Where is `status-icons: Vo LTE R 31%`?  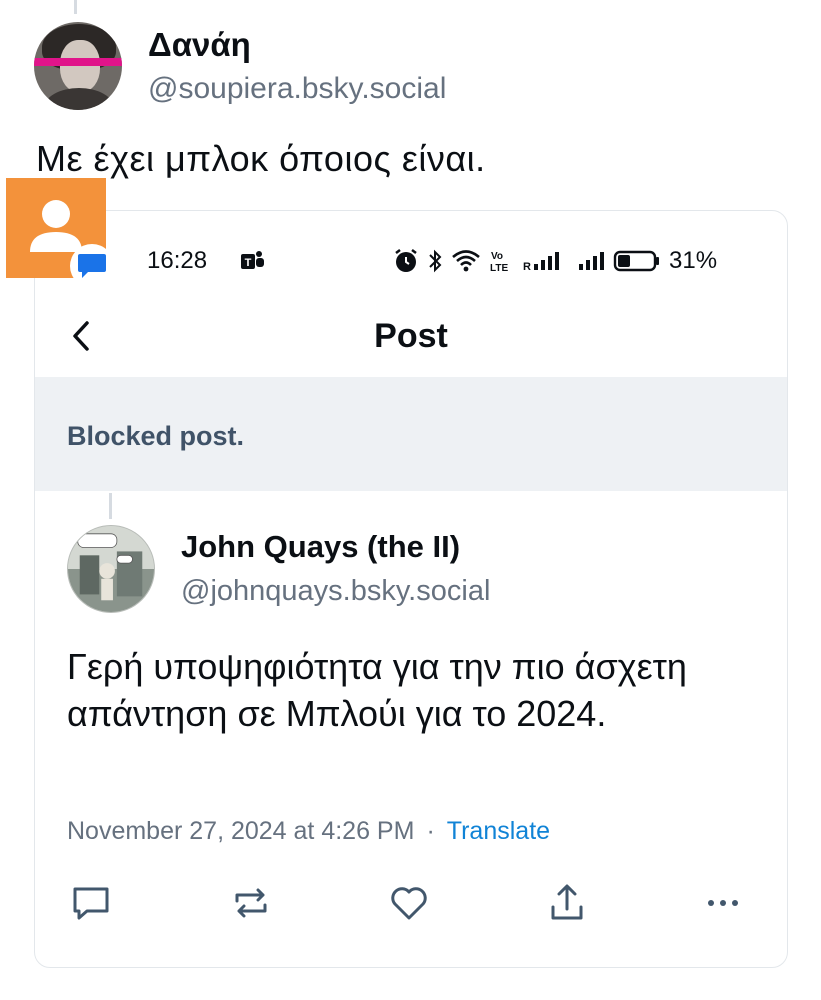 status-icons: Vo LTE R 31% is located at coordinates (555, 261).